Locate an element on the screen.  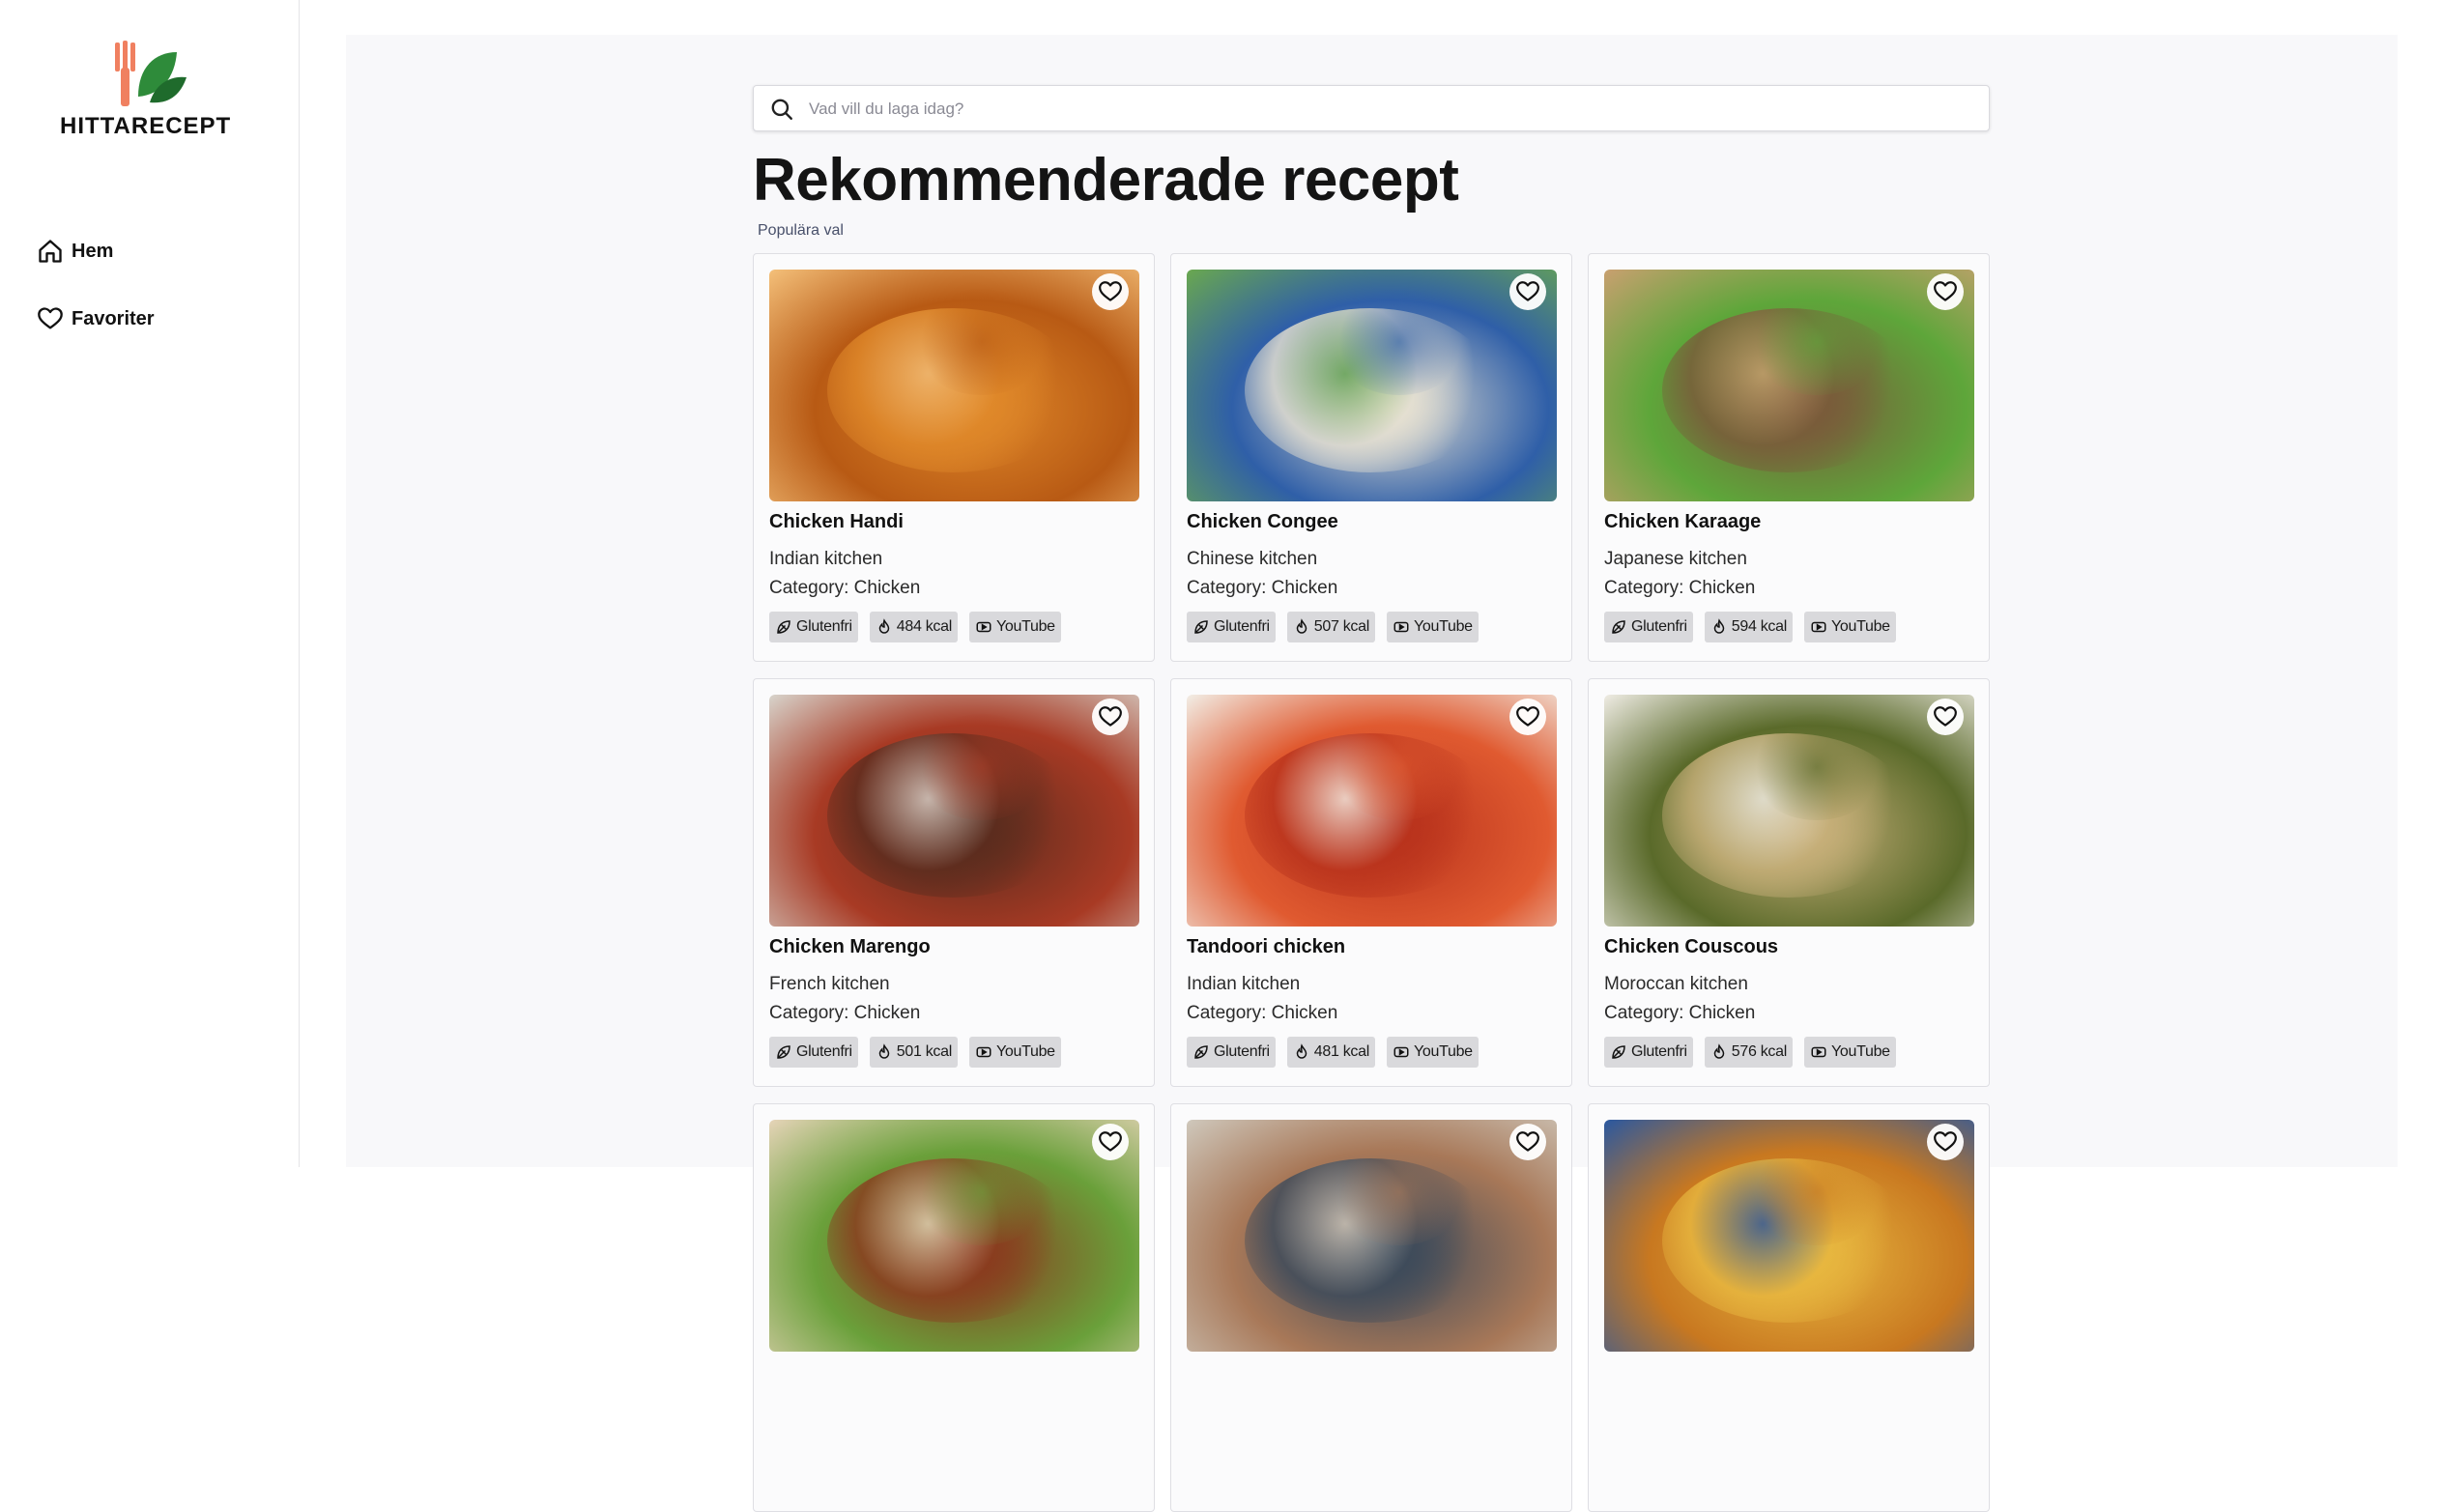
sidebar-item-hem: Hem is located at coordinates (75, 251).